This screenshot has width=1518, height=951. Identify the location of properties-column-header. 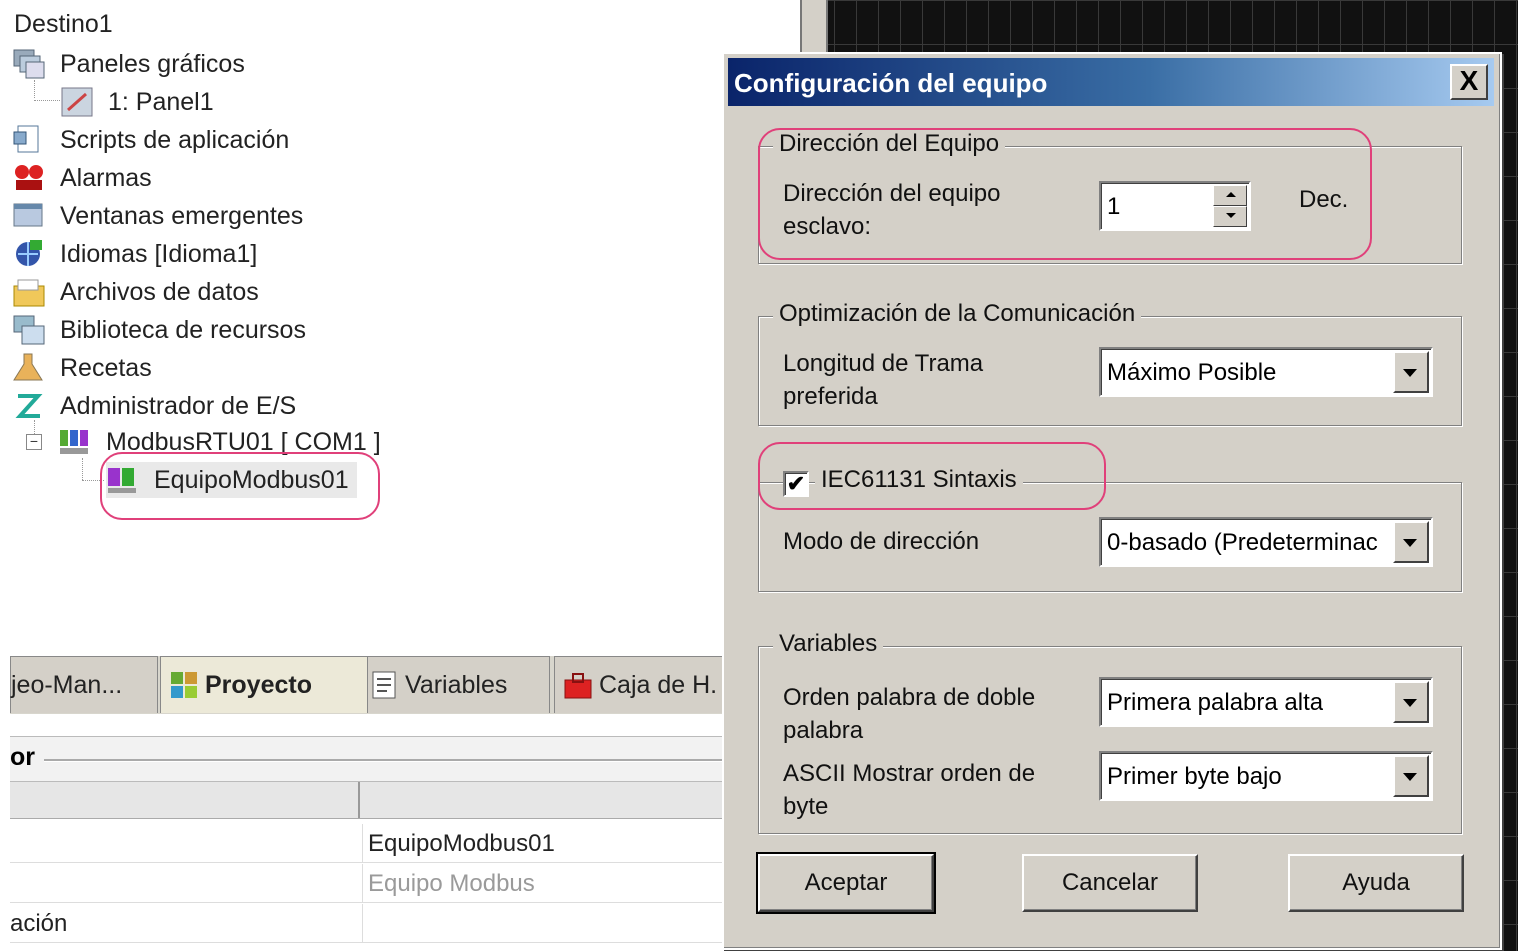
(380, 800).